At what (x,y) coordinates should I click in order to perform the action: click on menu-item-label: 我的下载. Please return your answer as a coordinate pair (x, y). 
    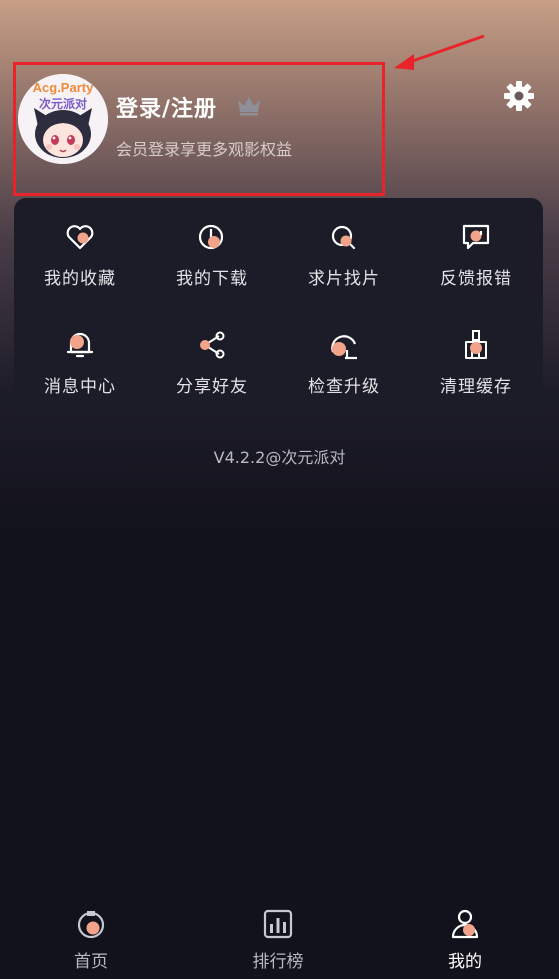
    Looking at the image, I should click on (212, 279).